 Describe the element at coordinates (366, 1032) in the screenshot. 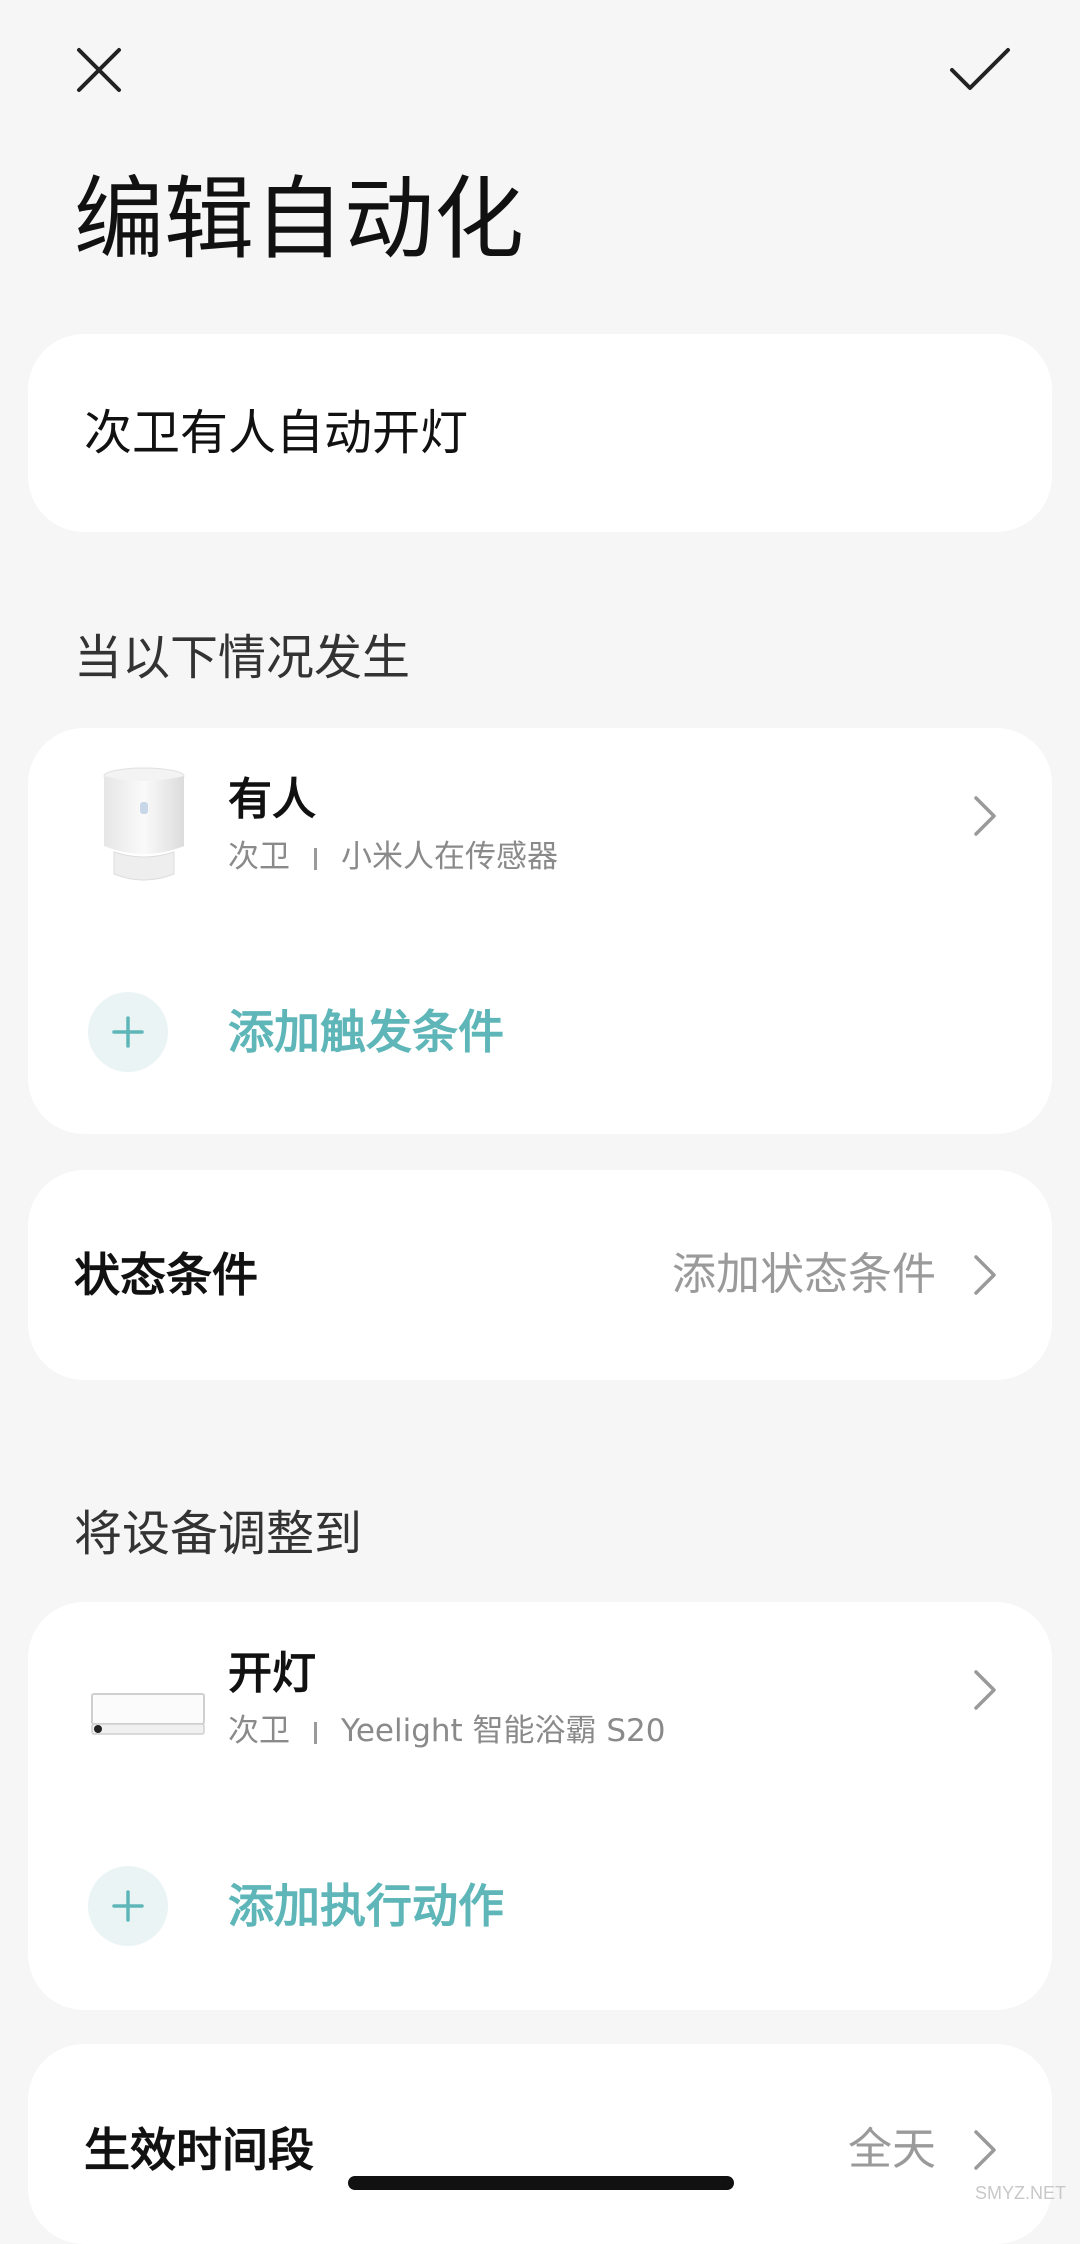

I see `add-trigger-label: 添加触发条件` at that location.